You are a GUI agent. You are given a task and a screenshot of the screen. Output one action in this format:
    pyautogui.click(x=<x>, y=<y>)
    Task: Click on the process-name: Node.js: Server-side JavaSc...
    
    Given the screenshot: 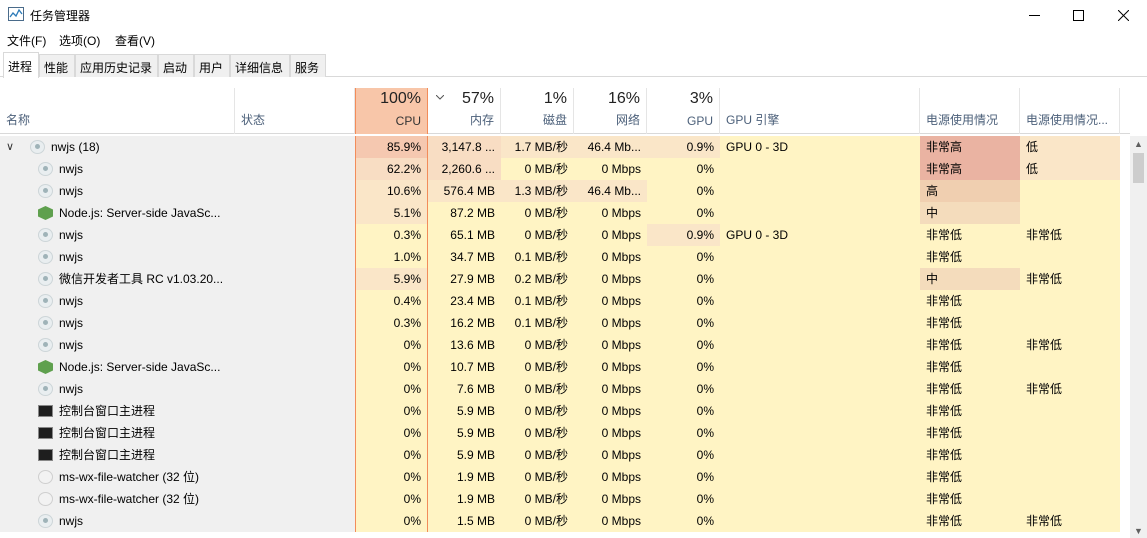 What is the action you would take?
    pyautogui.click(x=140, y=213)
    